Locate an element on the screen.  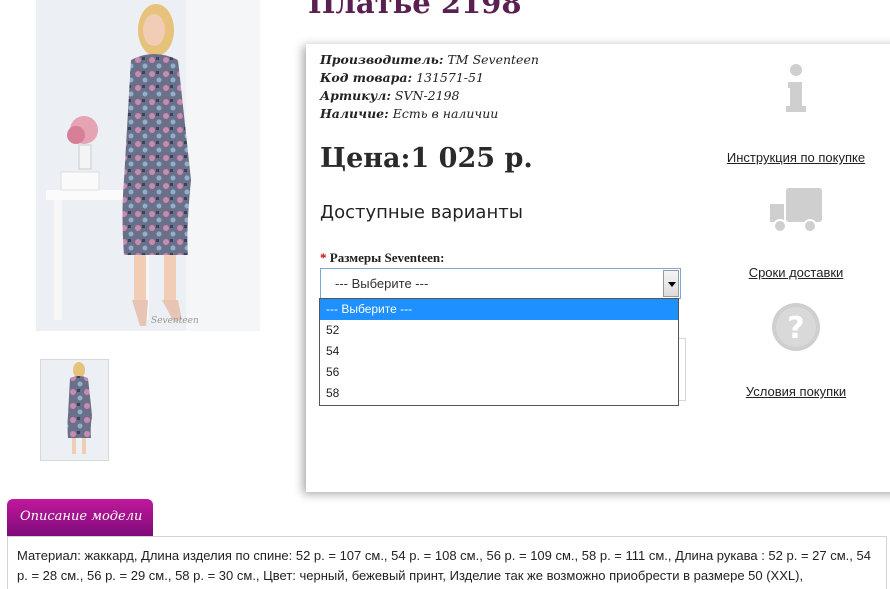
size-option-54: 54 is located at coordinates (499, 351).